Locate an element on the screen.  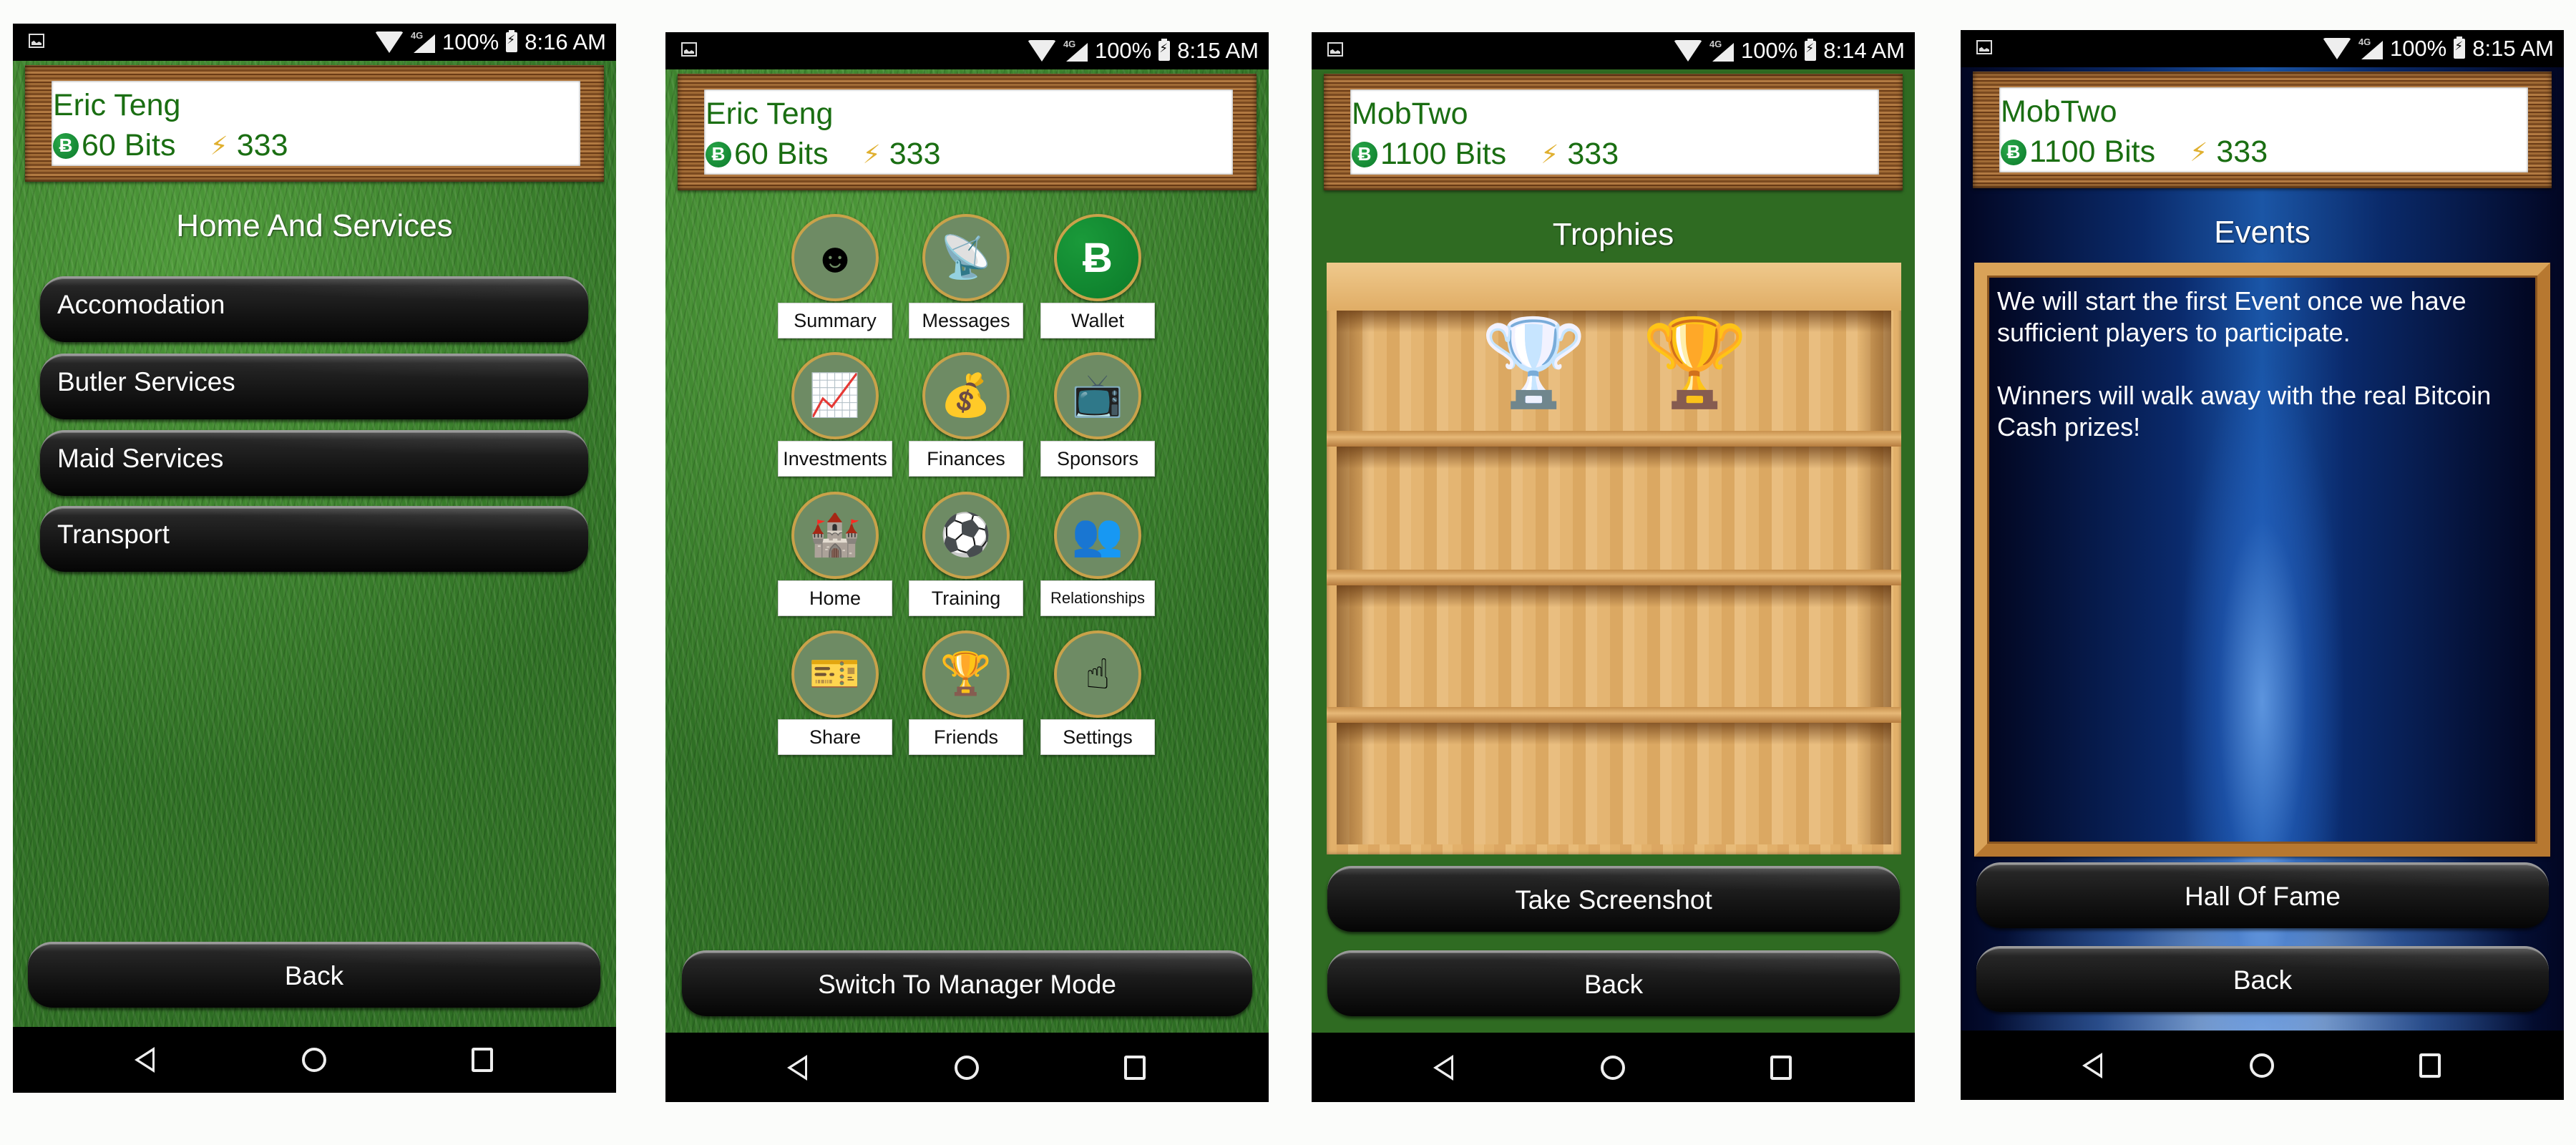
menu-label: Home is located at coordinates (835, 598).